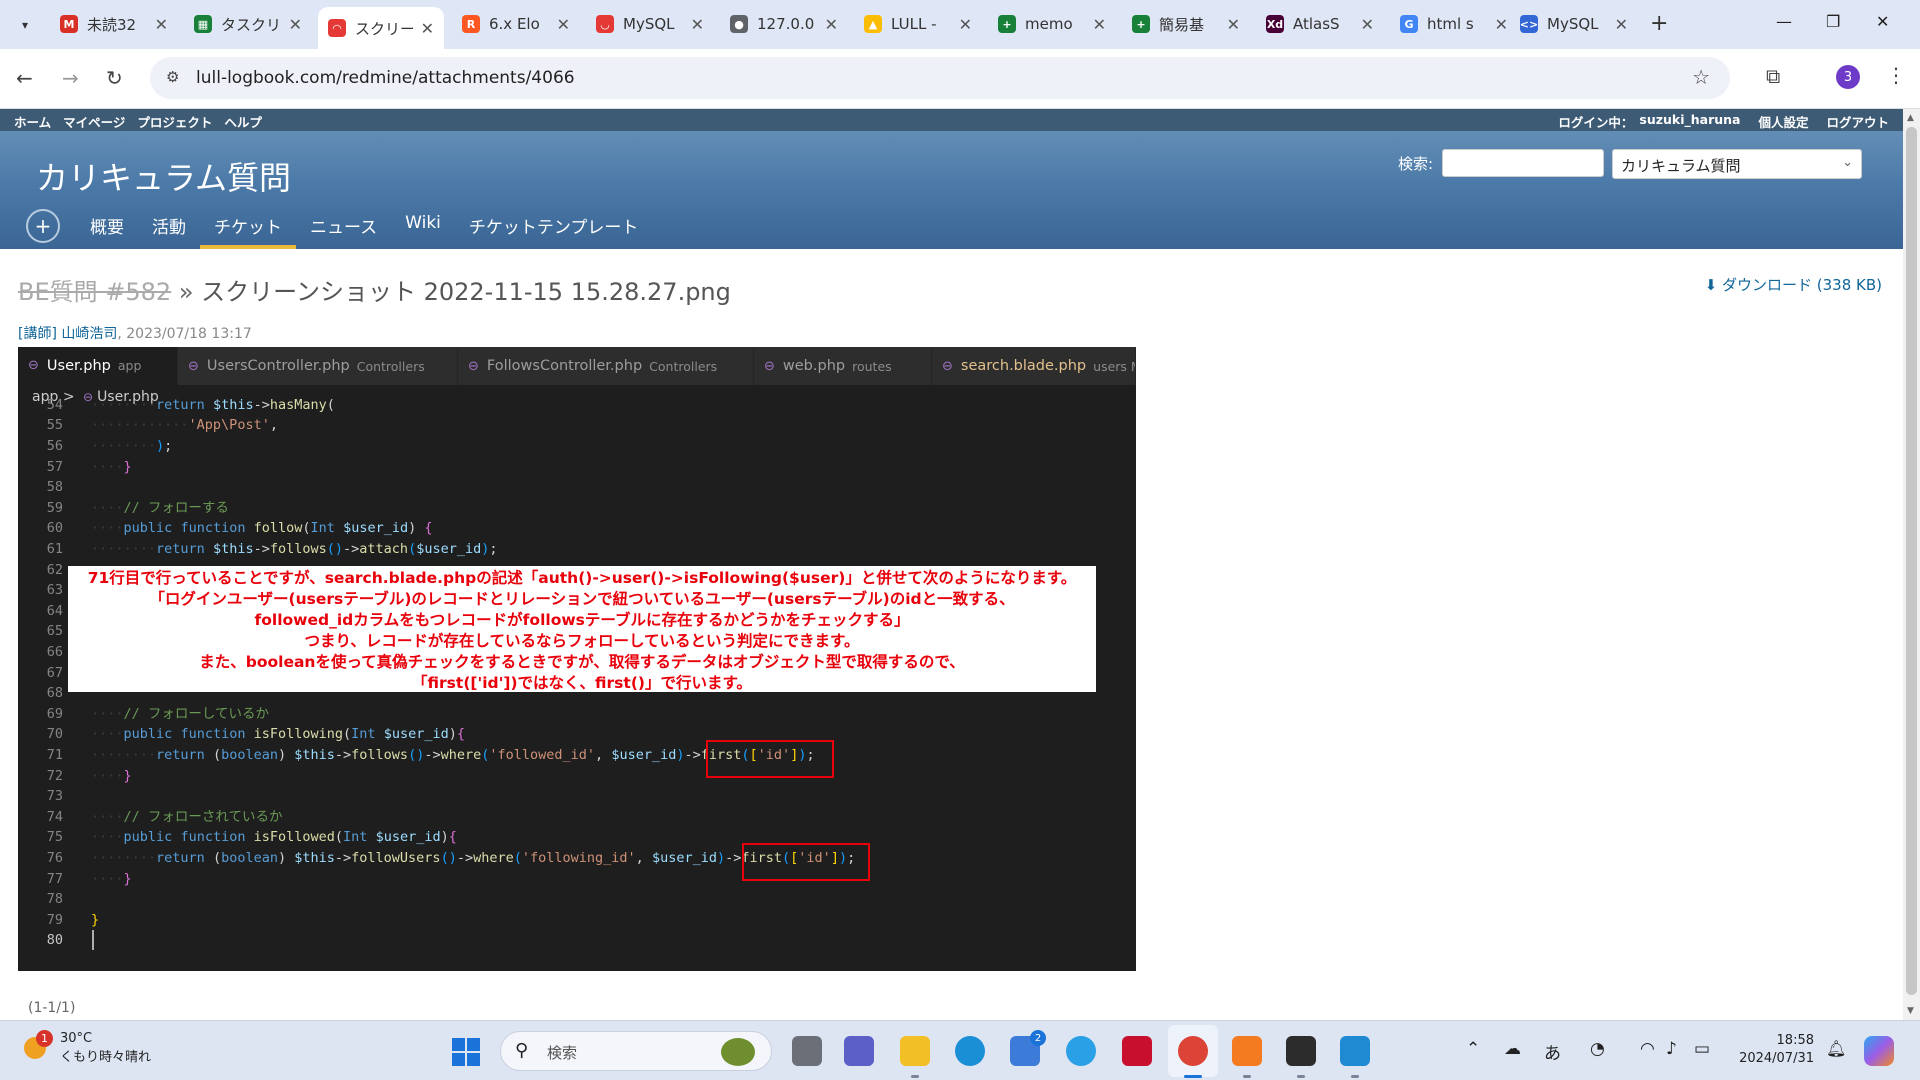 The width and height of the screenshot is (1920, 1080). I want to click on page-scrollbar: ▲ ▼, so click(1911, 564).